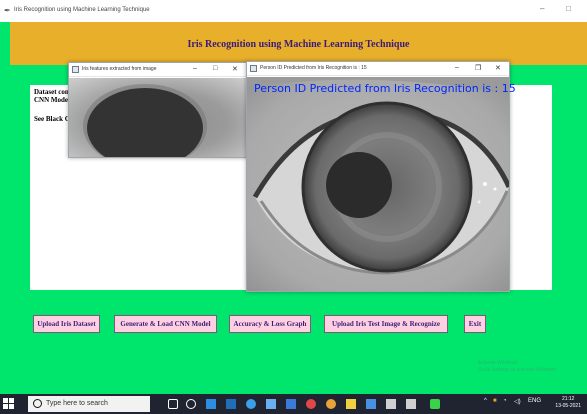 This screenshot has height=414, width=587. I want to click on language-indicator: ENG, so click(534, 401).